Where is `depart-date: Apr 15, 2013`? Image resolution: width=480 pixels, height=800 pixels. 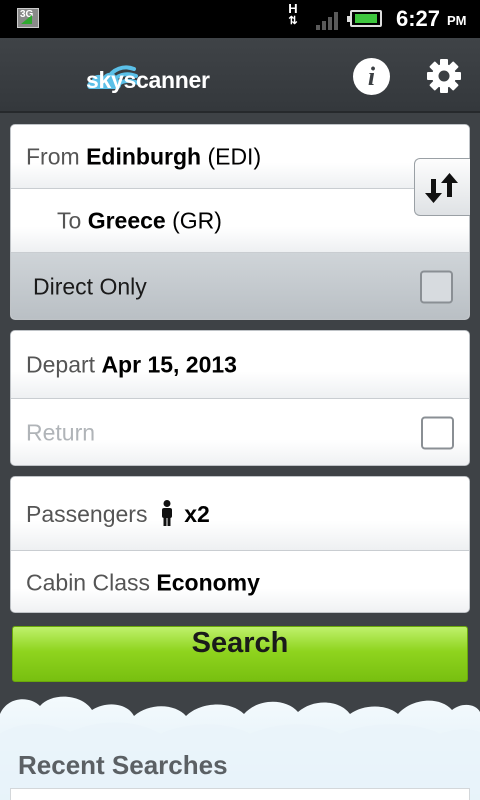
depart-date: Apr 15, 2013 is located at coordinates (169, 364).